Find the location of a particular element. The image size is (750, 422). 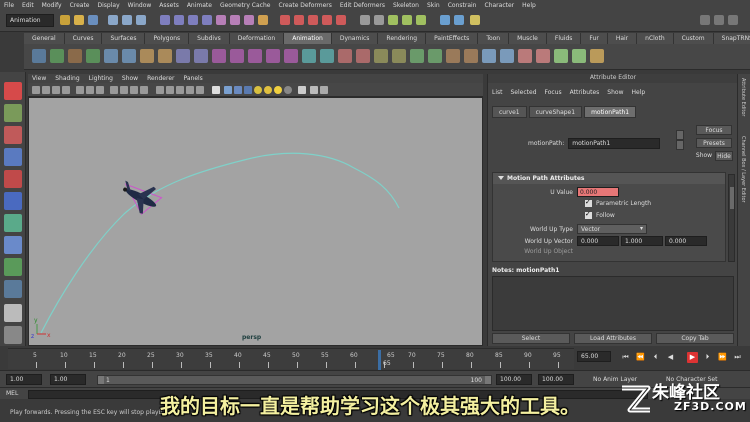

menu-assets: Assets is located at coordinates (169, 5).